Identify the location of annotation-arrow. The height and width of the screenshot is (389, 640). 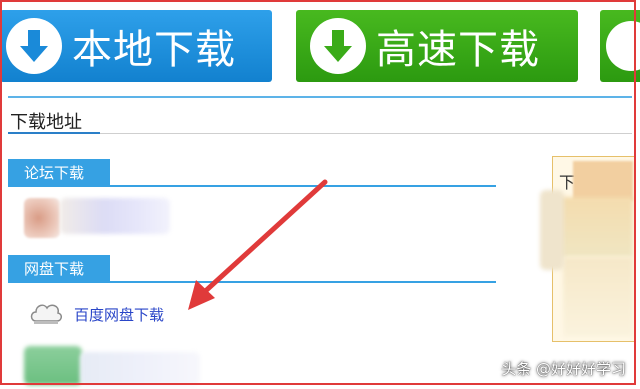
(258, 244).